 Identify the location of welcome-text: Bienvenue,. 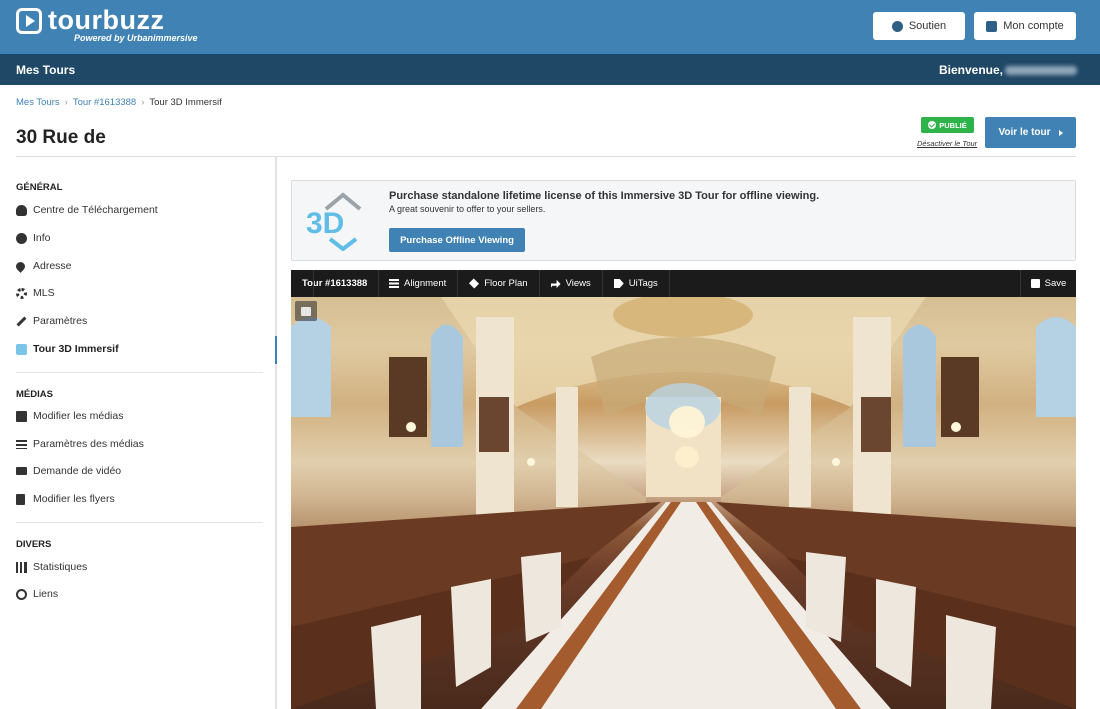
(970, 70).